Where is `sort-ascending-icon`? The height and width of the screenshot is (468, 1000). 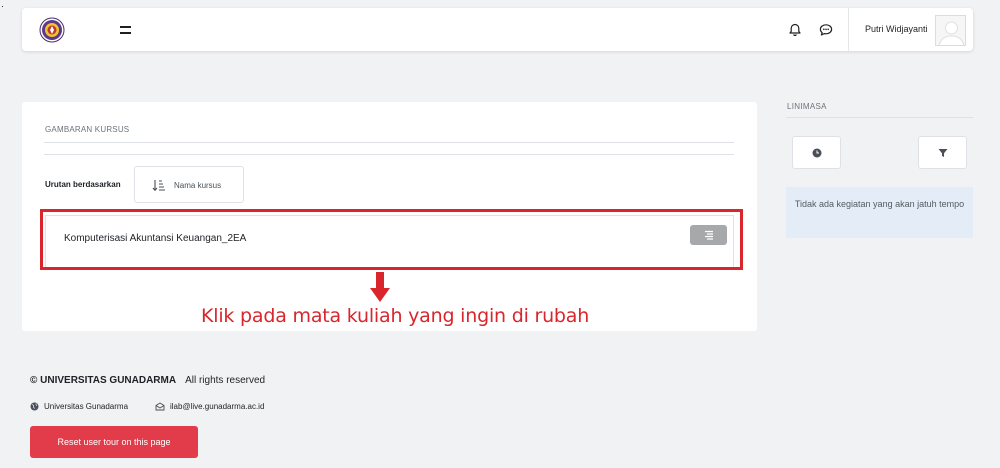
sort-ascending-icon is located at coordinates (159, 187).